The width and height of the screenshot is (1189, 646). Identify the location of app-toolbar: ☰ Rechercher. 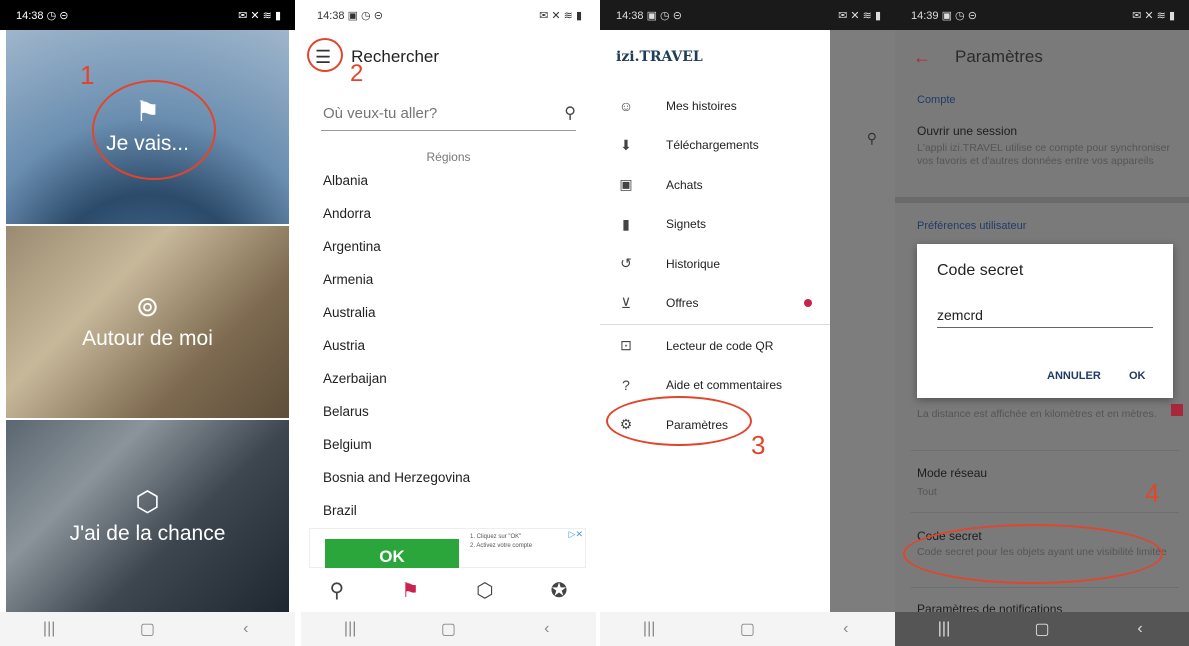
(448, 57).